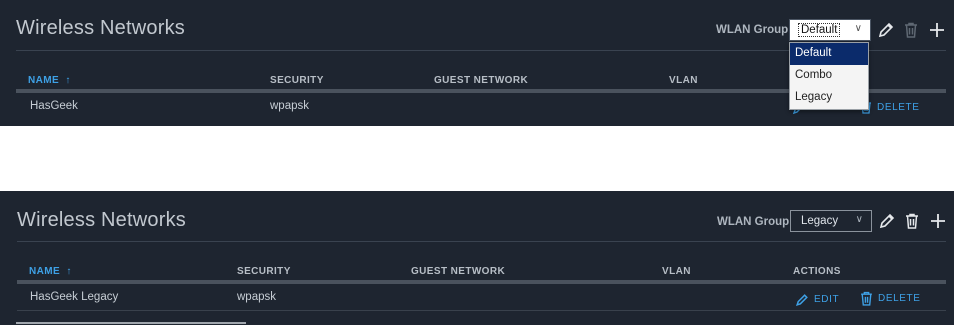  What do you see at coordinates (131, 323) in the screenshot?
I see `horizontal-scrollbar` at bounding box center [131, 323].